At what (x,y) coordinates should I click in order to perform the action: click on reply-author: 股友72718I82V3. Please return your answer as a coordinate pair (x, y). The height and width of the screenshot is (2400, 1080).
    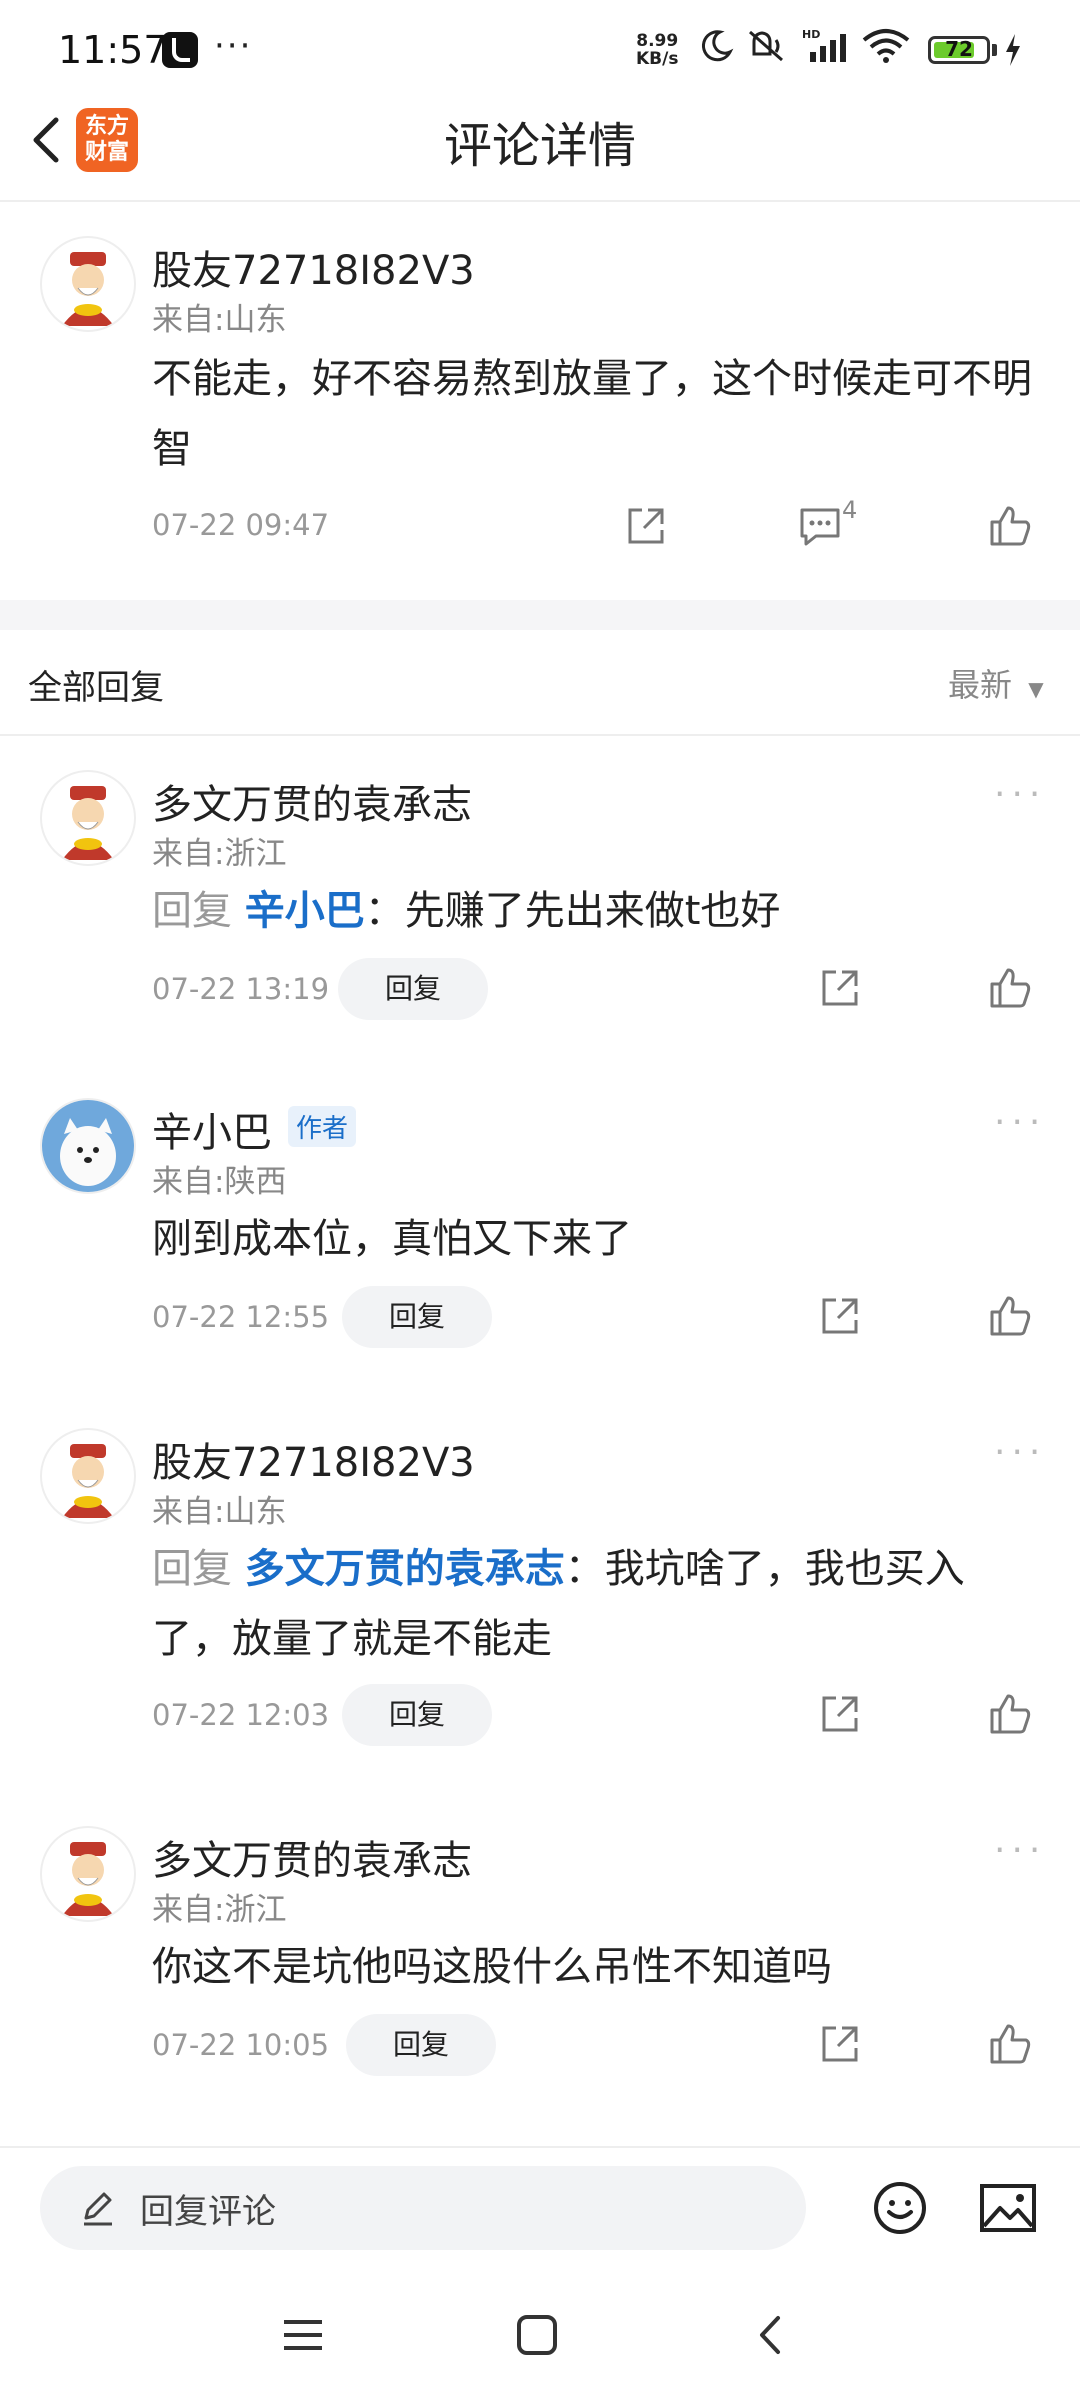
    Looking at the image, I should click on (313, 1459).